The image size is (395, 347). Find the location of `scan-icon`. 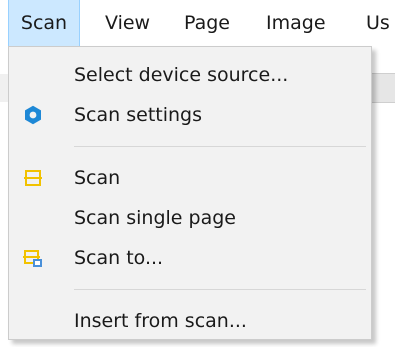

scan-icon is located at coordinates (33, 178).